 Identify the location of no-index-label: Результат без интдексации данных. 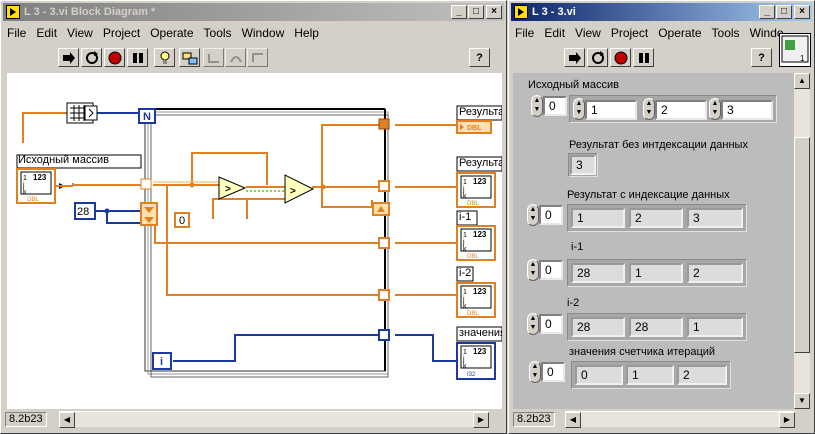
(658, 145).